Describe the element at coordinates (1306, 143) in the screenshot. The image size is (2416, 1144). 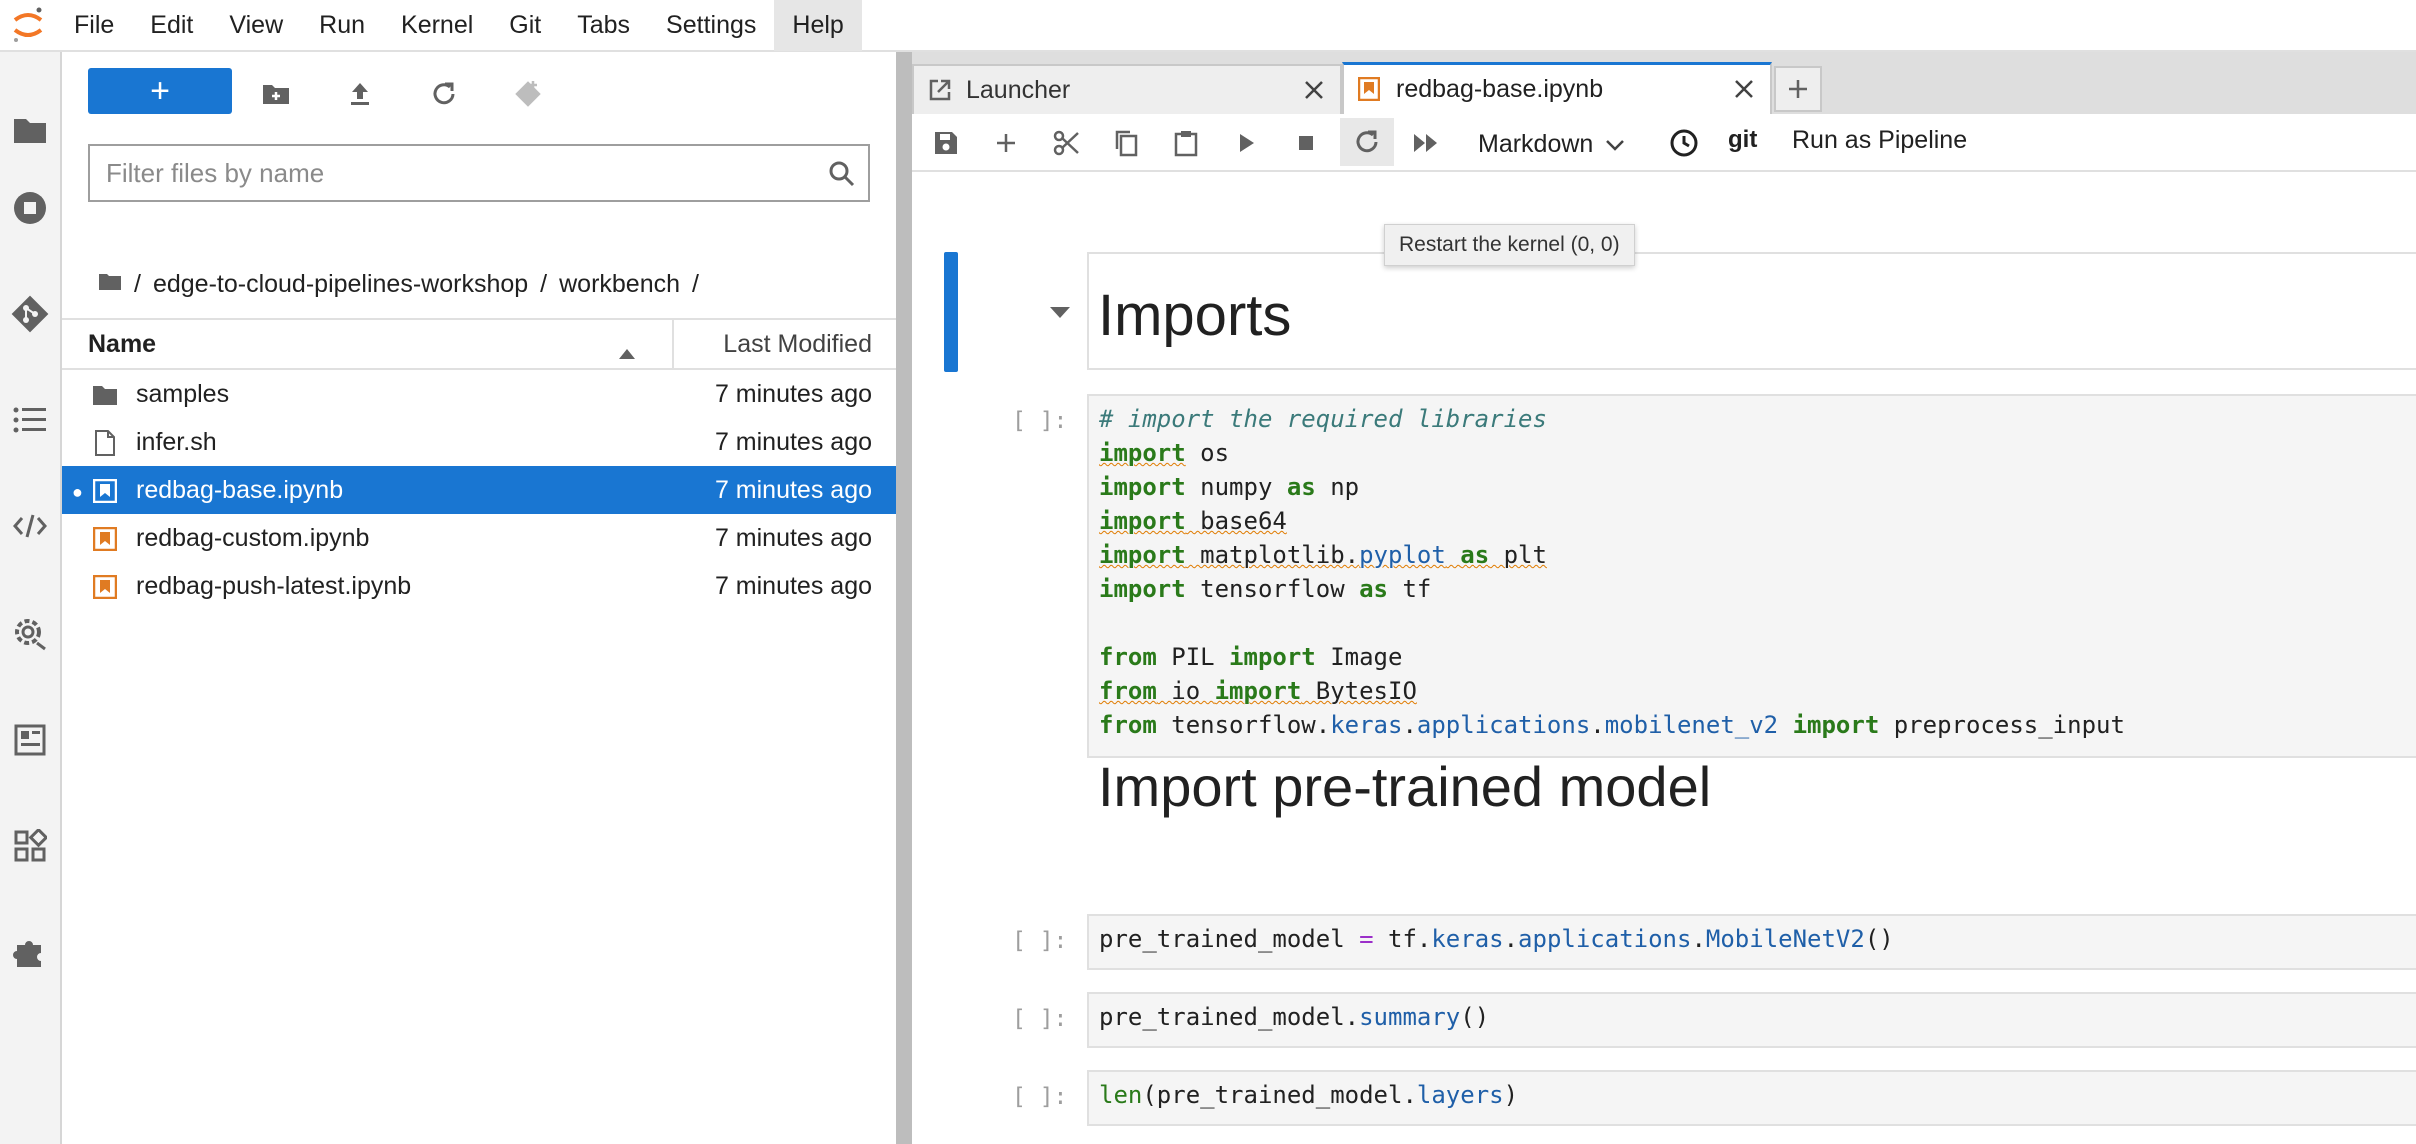
I see `stop-icon` at that location.